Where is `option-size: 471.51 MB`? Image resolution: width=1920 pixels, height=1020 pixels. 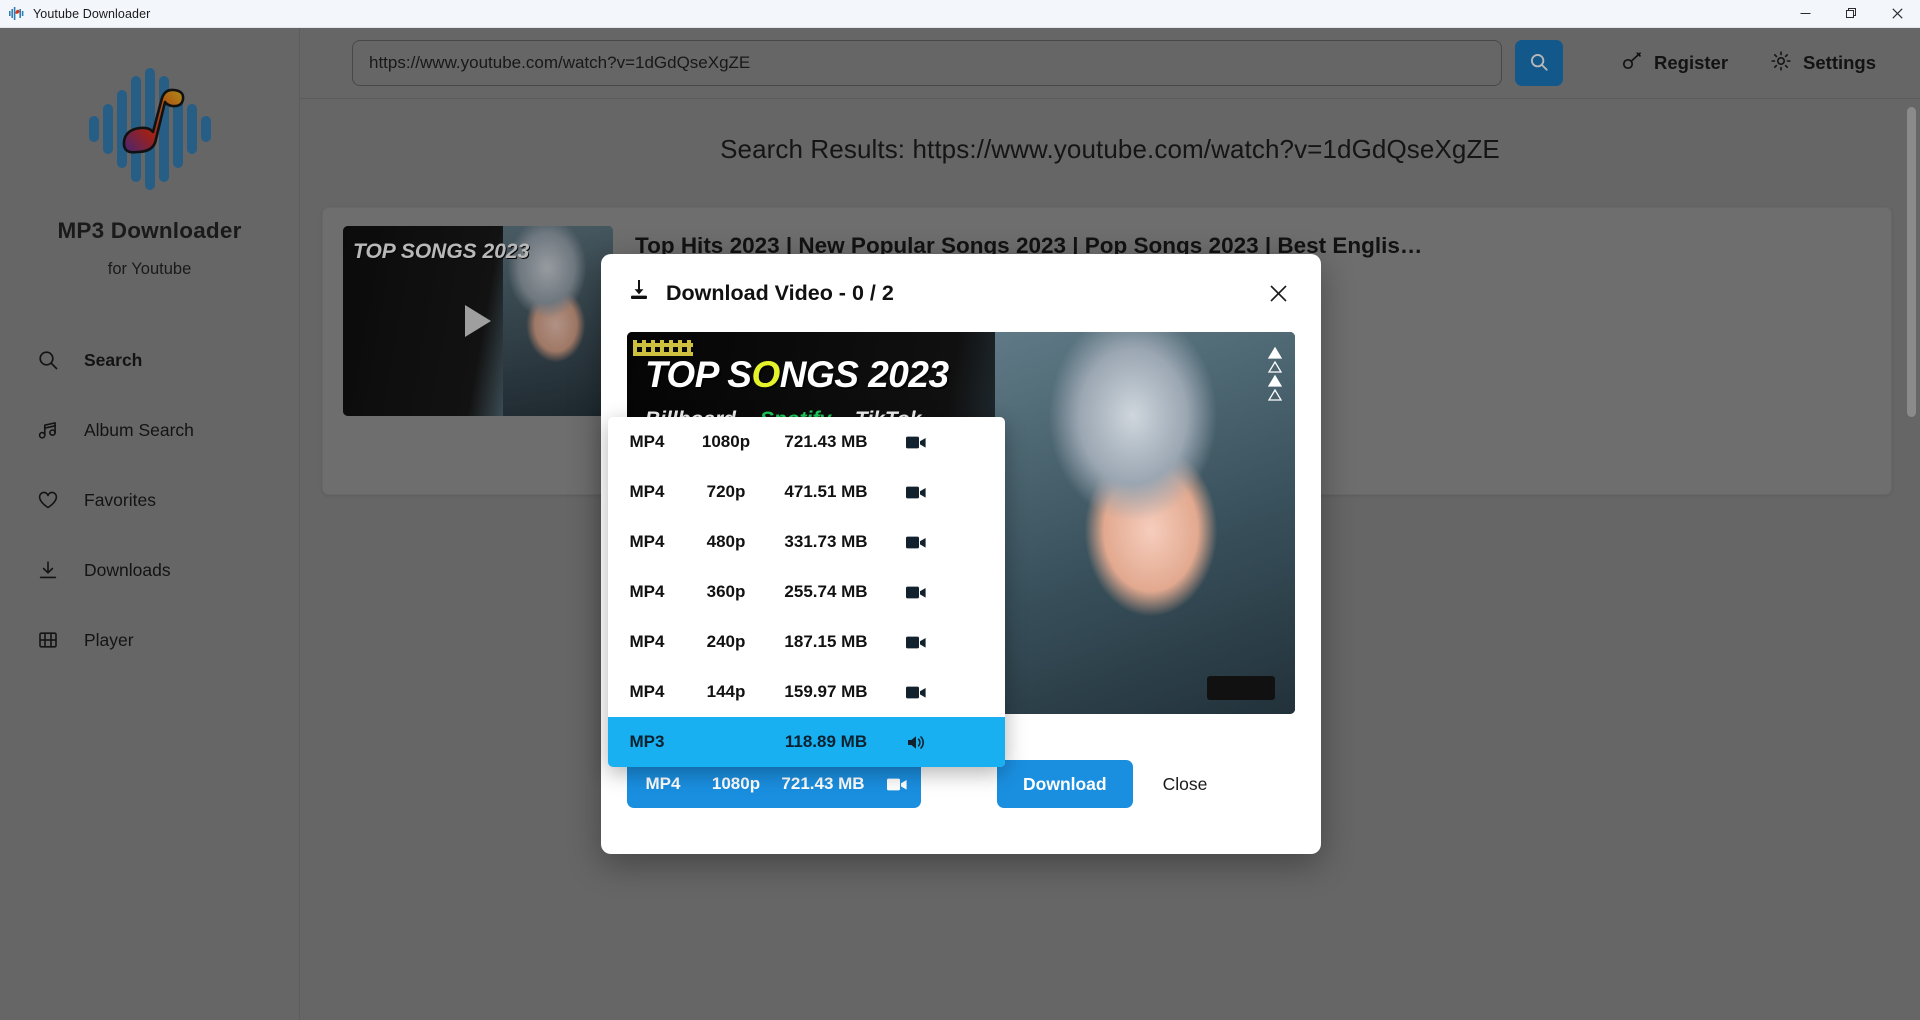 option-size: 471.51 MB is located at coordinates (826, 491).